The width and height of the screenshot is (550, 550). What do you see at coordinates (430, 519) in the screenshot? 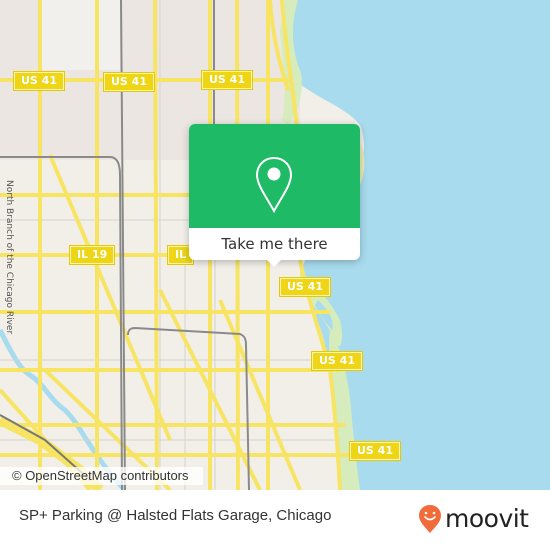
I see `moovit-pin-icon` at bounding box center [430, 519].